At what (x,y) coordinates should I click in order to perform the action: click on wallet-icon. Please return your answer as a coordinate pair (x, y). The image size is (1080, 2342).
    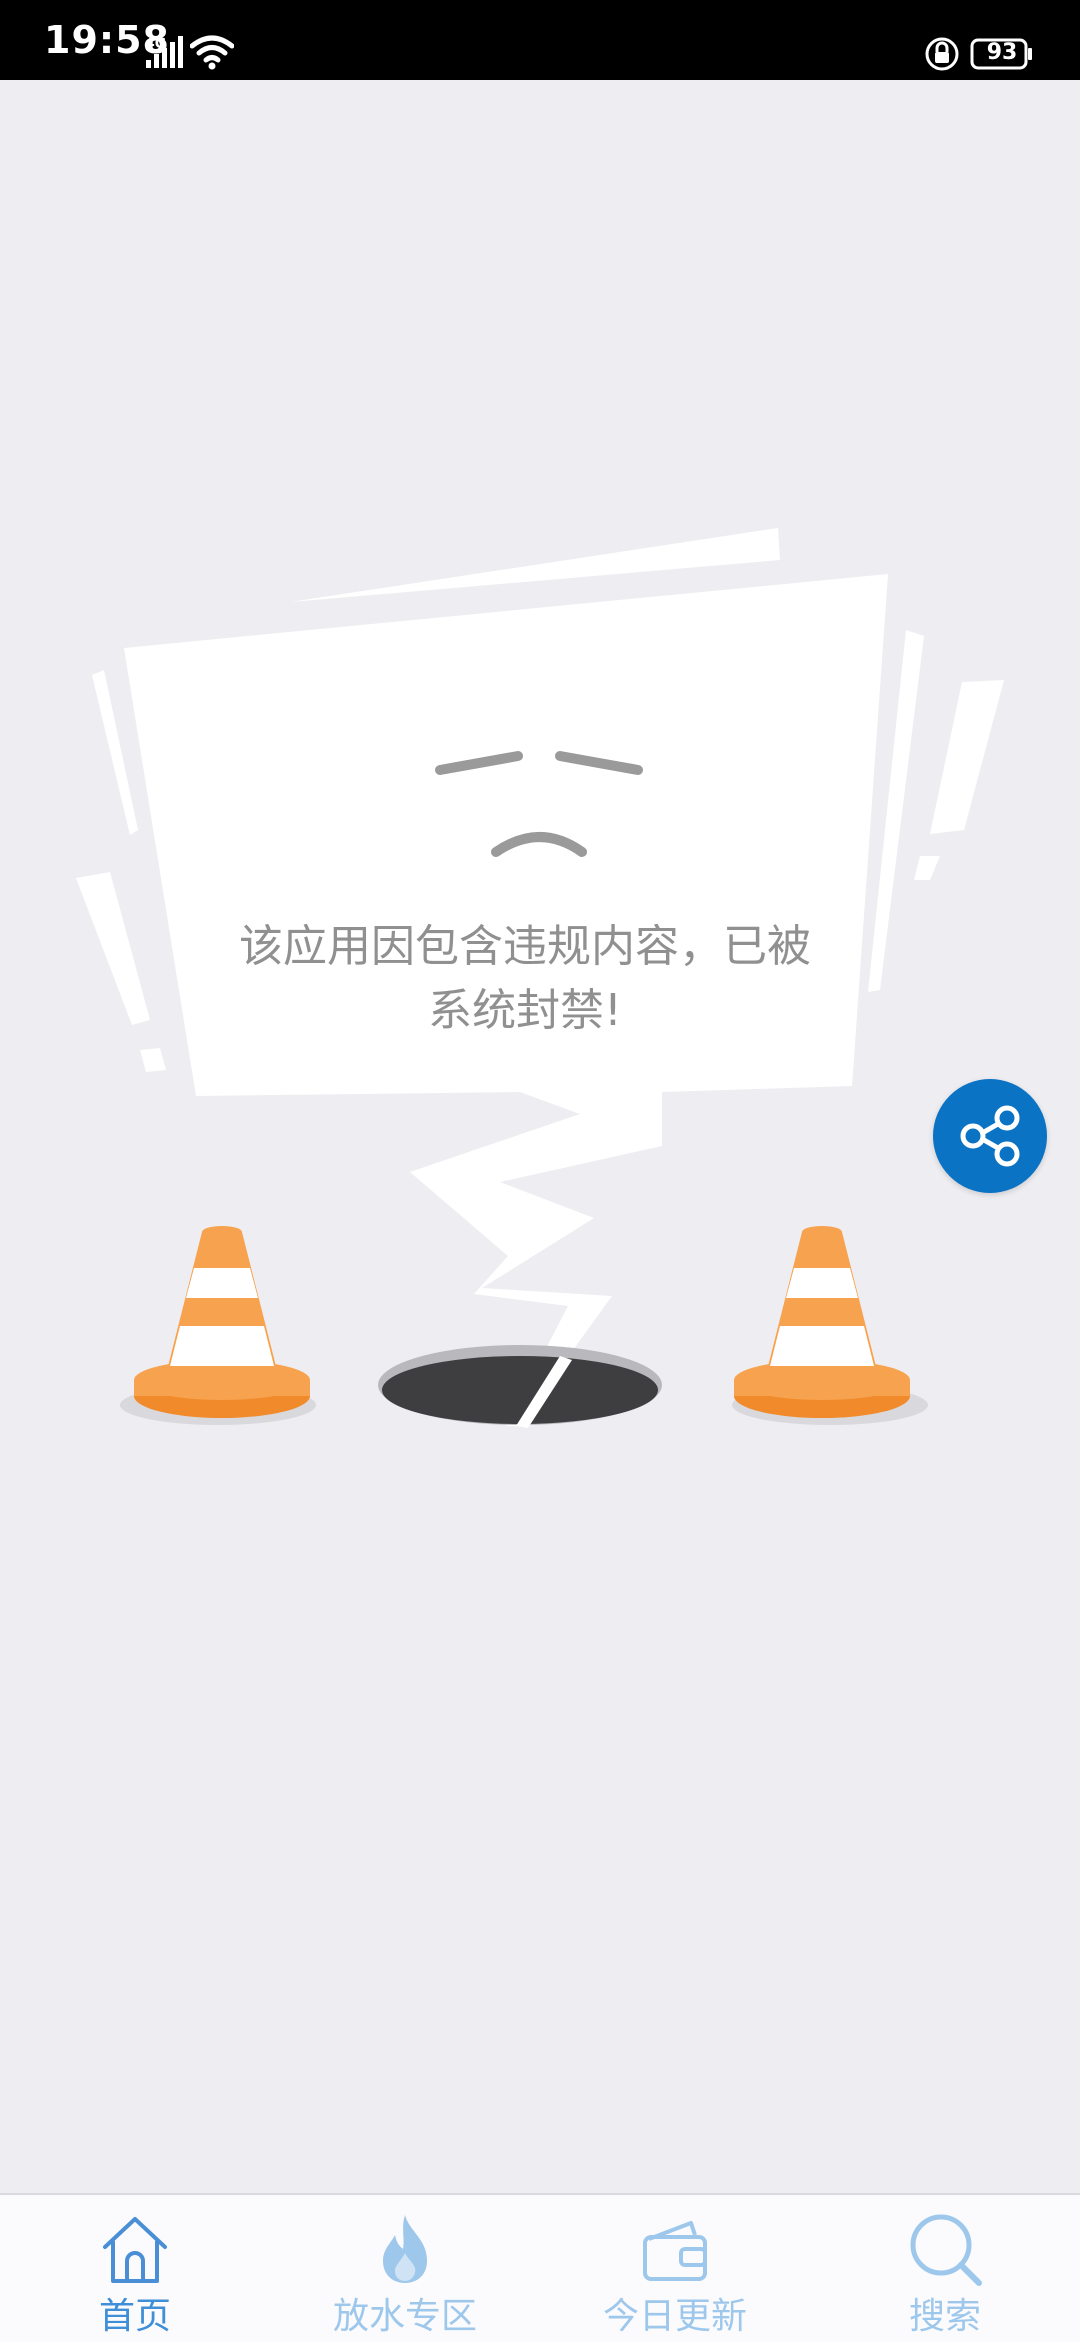
    Looking at the image, I should click on (675, 2251).